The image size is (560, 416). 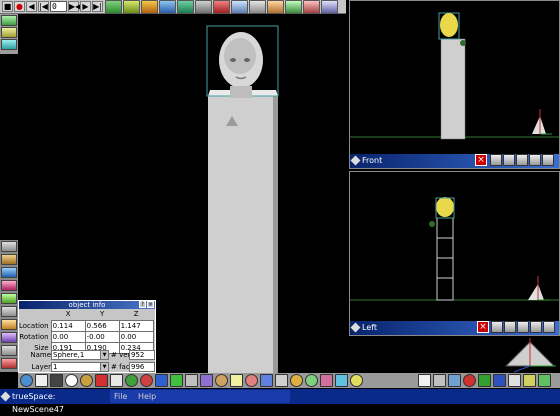 What do you see at coordinates (74, 6) in the screenshot?
I see `play-icon: ▶◀` at bounding box center [74, 6].